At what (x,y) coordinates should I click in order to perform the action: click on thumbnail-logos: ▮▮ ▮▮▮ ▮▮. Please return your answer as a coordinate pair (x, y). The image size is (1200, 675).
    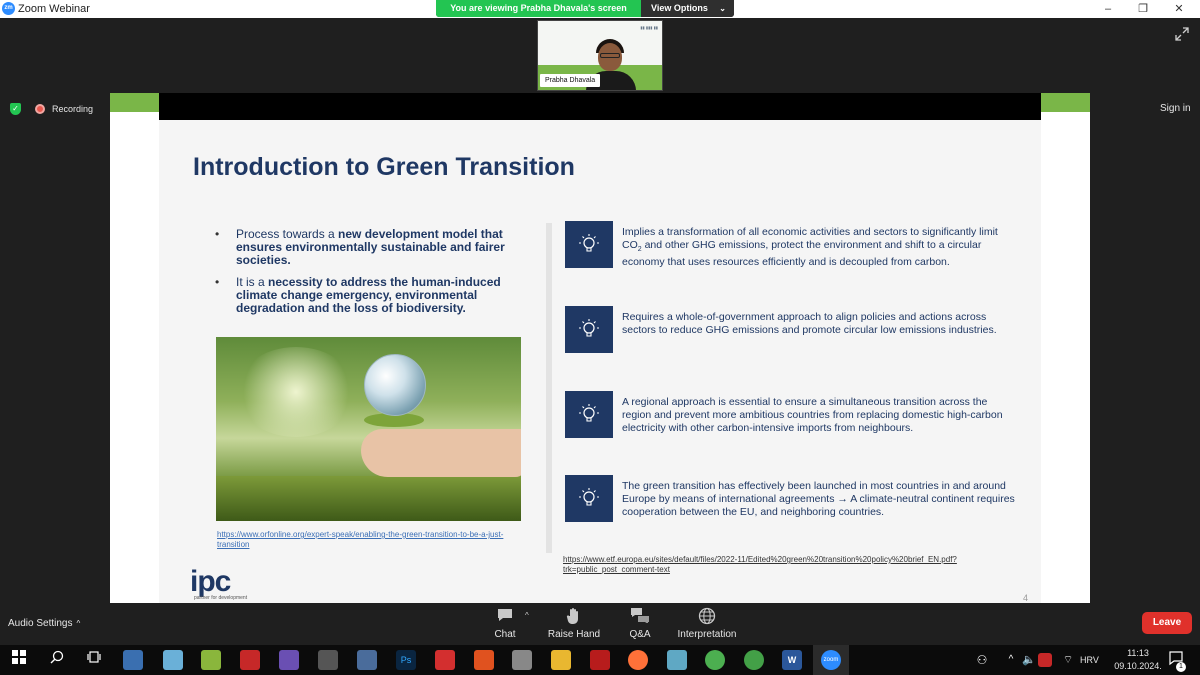
    Looking at the image, I should click on (649, 27).